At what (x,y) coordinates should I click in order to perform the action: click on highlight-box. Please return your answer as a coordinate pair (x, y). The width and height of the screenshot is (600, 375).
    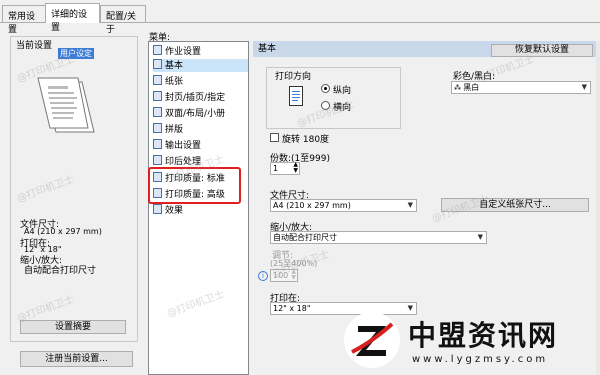
    Looking at the image, I should click on (194, 185).